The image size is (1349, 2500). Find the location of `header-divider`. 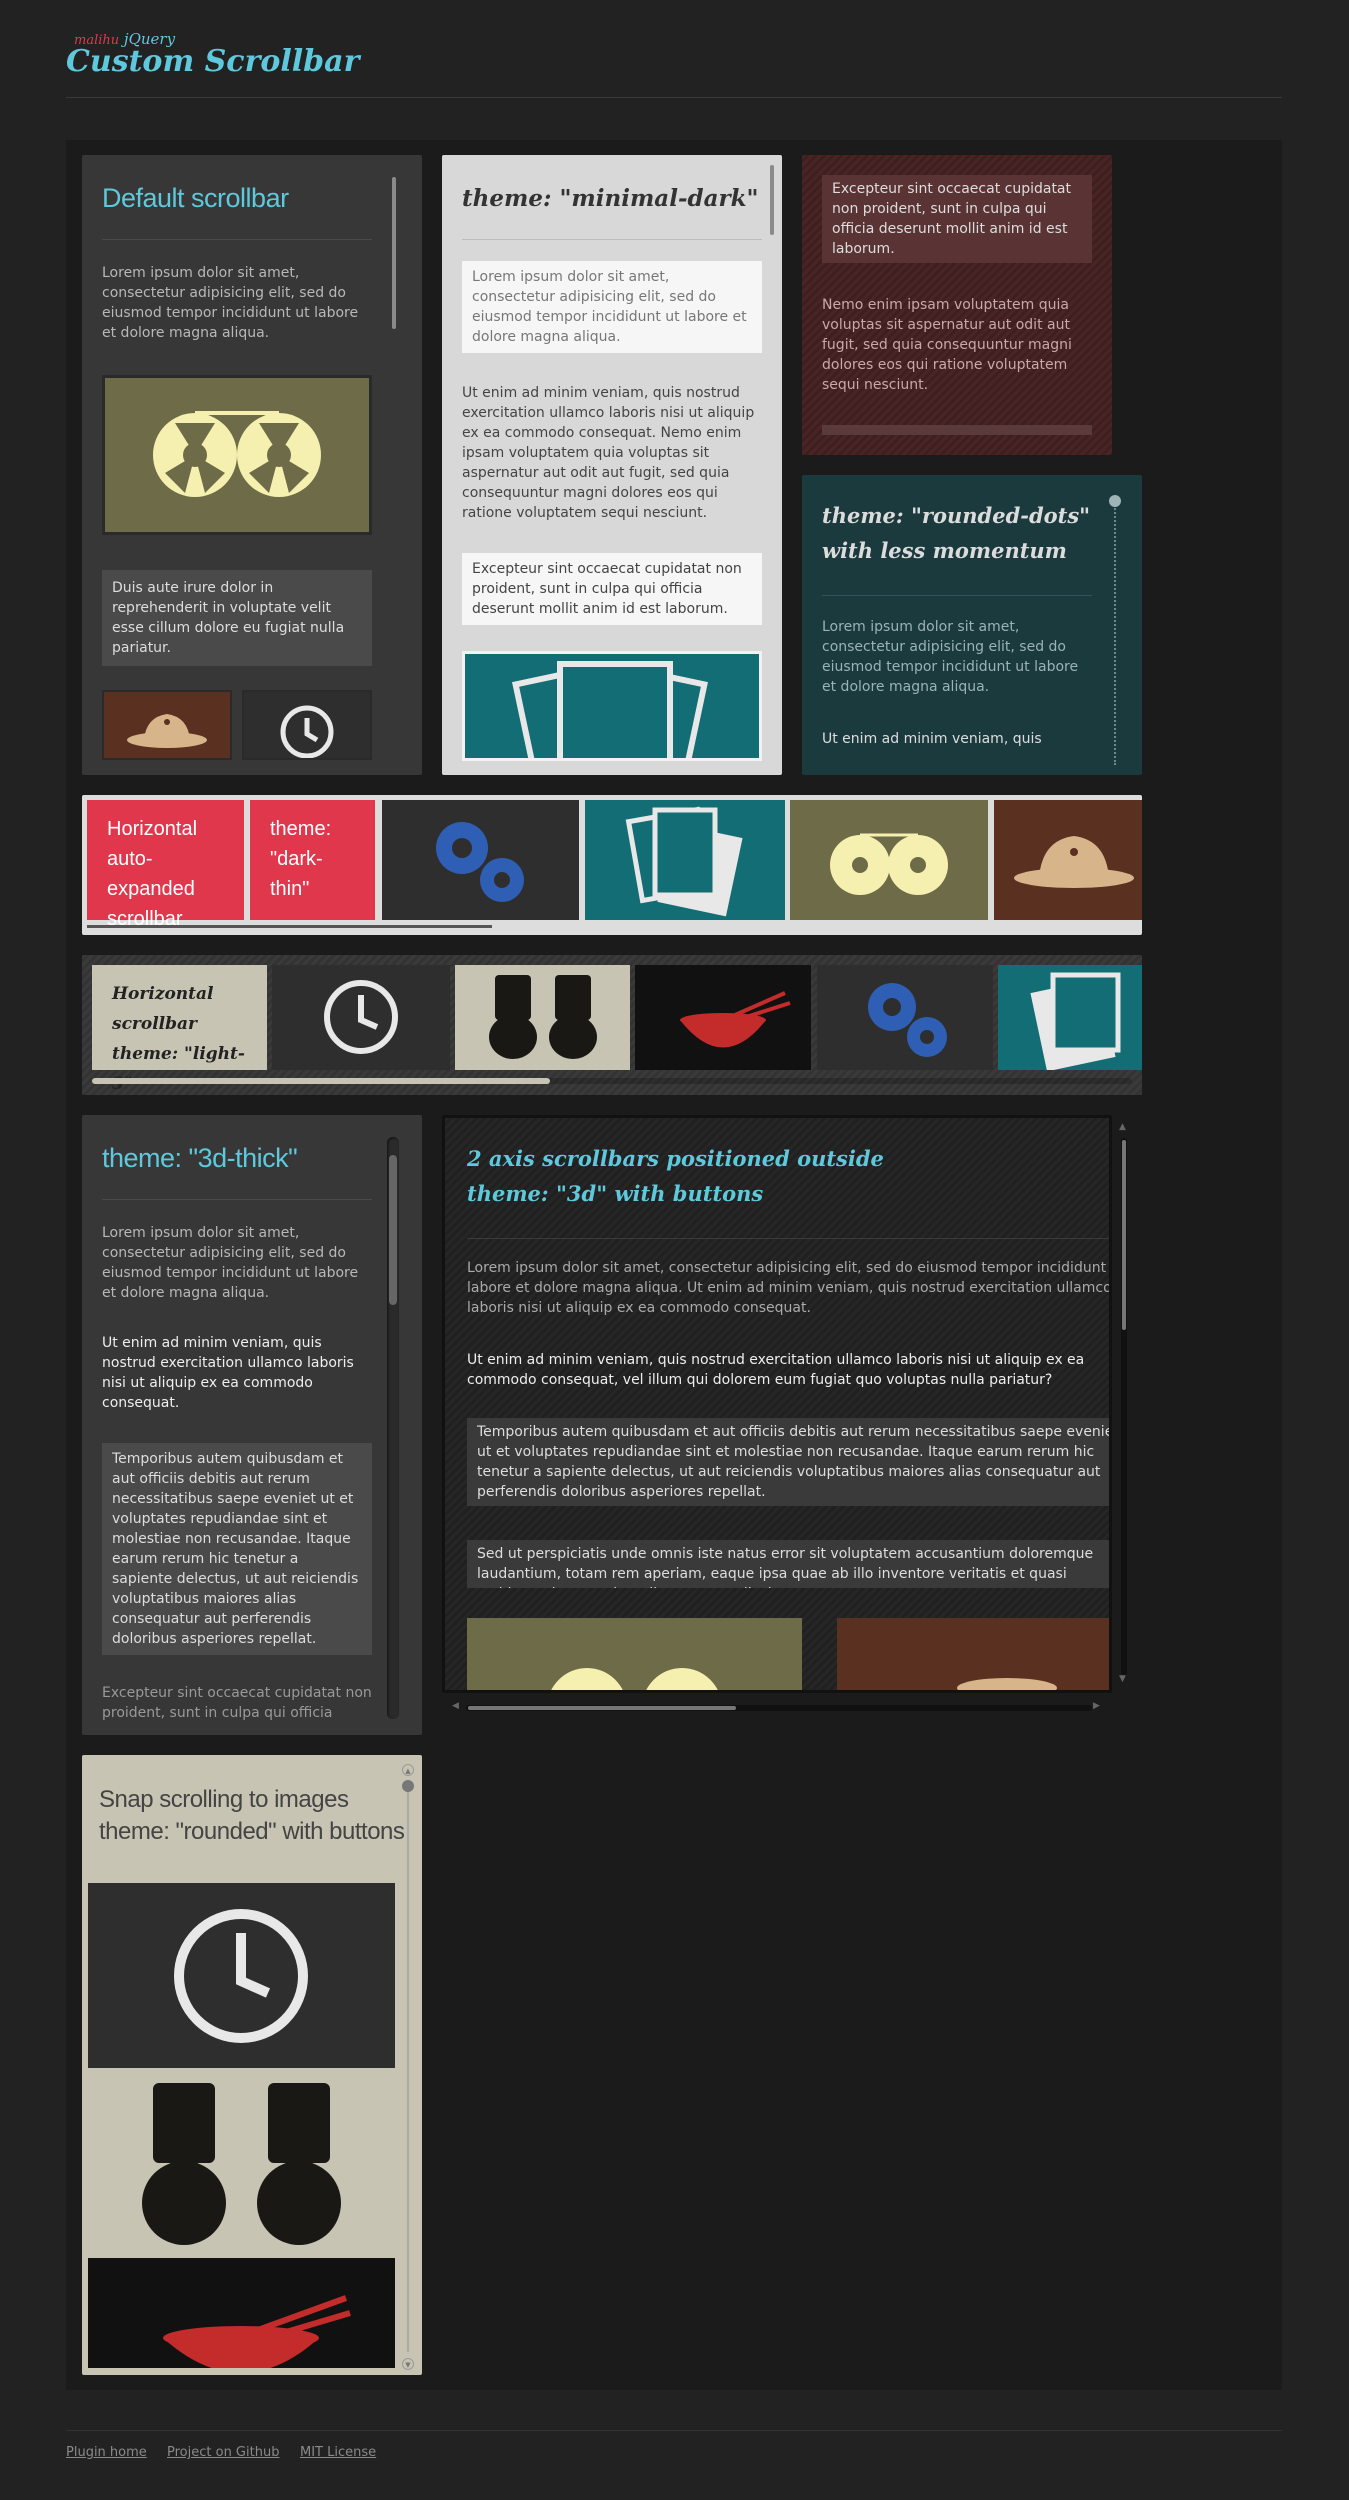

header-divider is located at coordinates (674, 97).